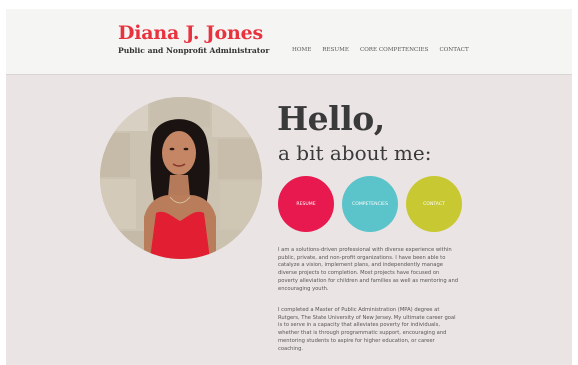 The width and height of the screenshot is (578, 365). I want to click on resume-button: RESUME, so click(306, 204).